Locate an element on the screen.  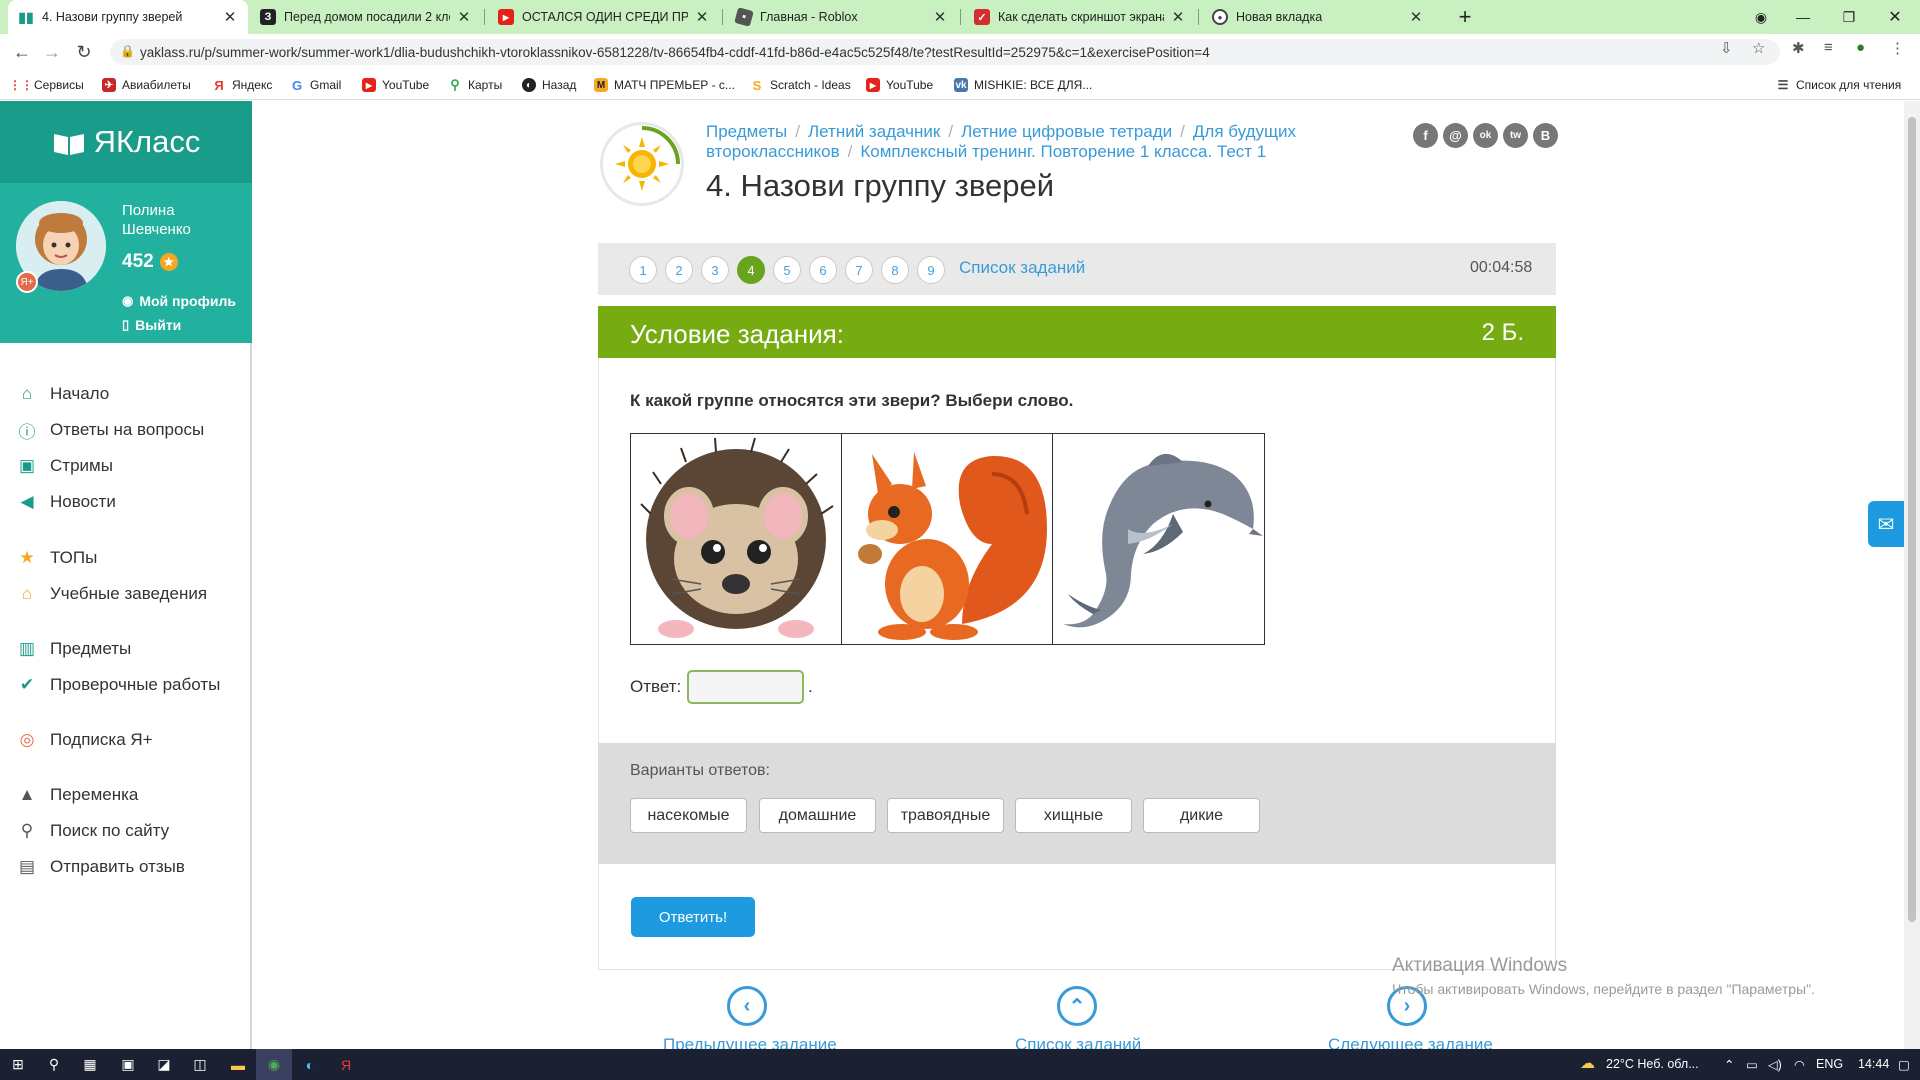
sidebar-item-home: ⌂ Начало is located at coordinates (62, 394).